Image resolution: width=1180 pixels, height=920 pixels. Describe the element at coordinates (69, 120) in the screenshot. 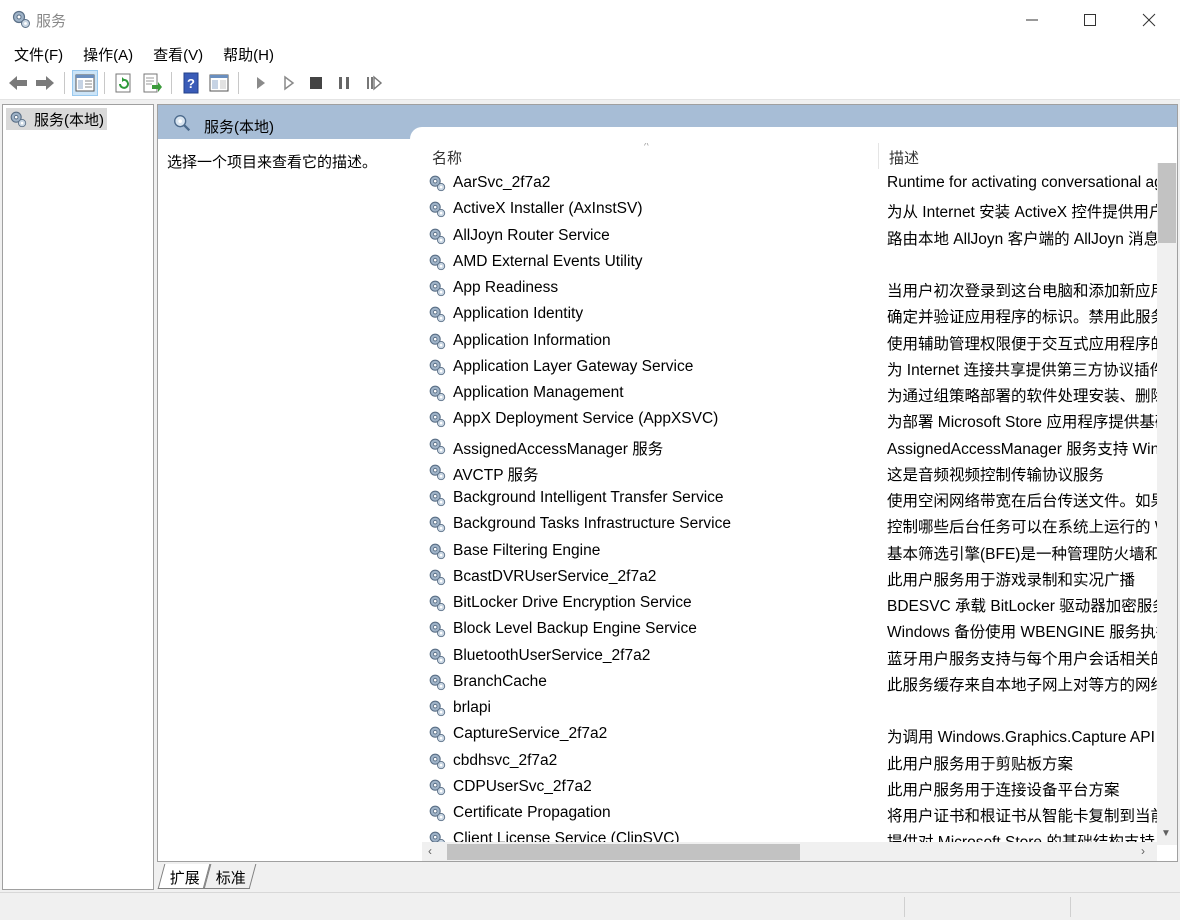

I see `tree-item-label: 服务(本地)` at that location.